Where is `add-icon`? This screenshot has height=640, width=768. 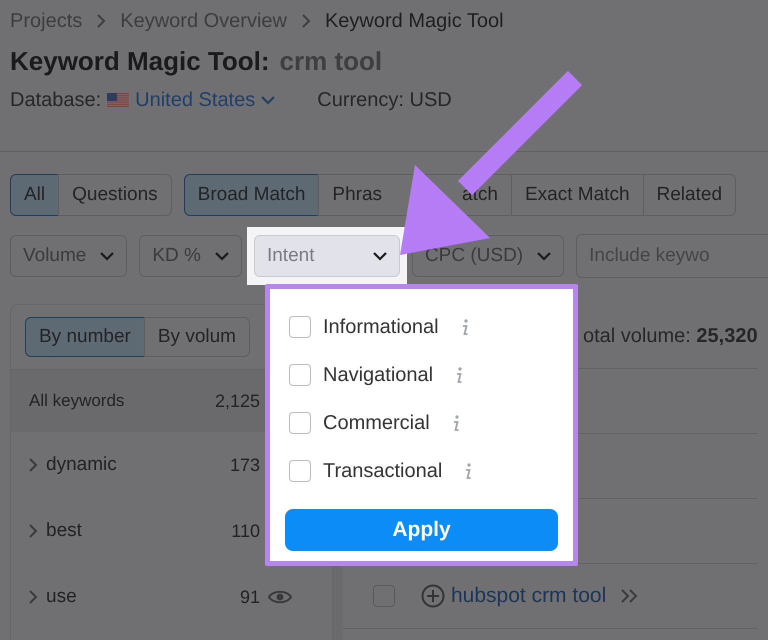 add-icon is located at coordinates (433, 596).